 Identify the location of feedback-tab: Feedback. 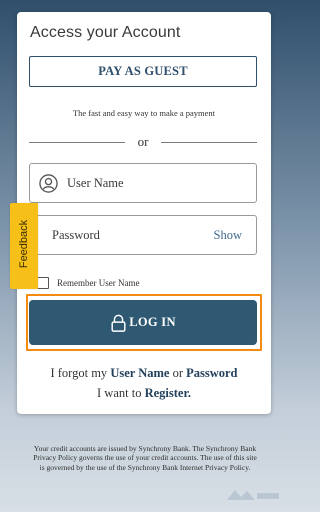
(24, 246).